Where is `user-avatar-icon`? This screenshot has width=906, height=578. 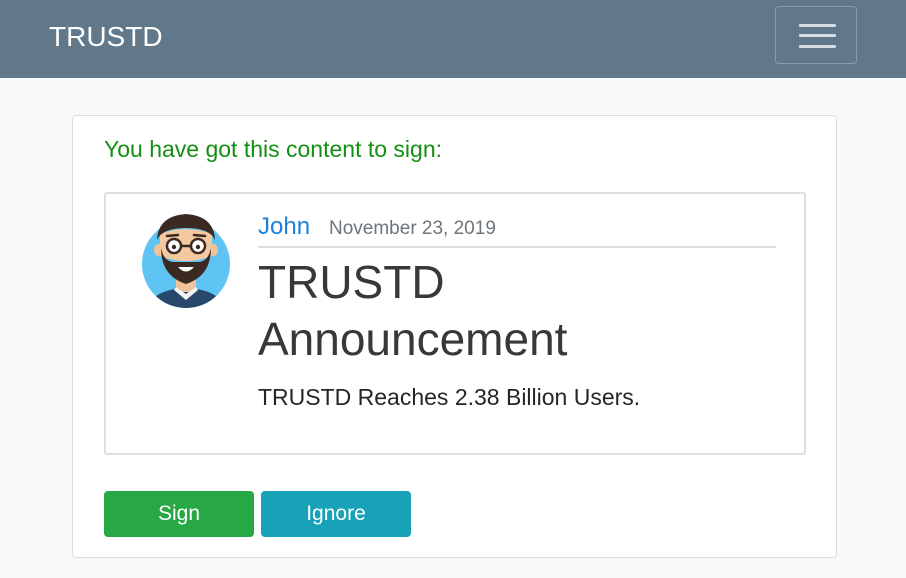
user-avatar-icon is located at coordinates (186, 261).